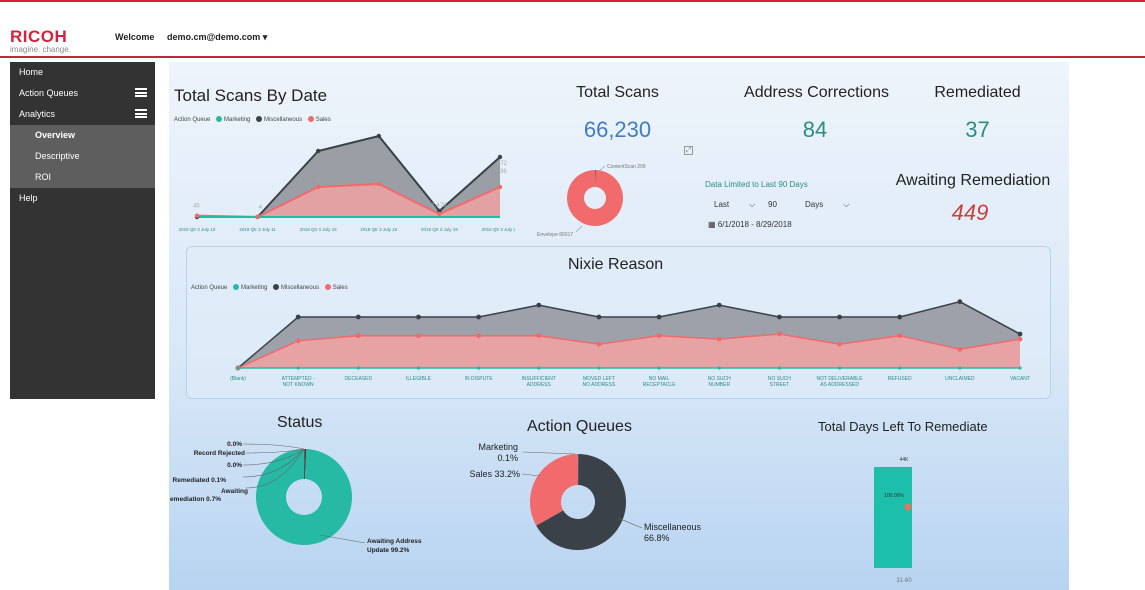  Describe the element at coordinates (234, 465) in the screenshot. I see `status-label: 0.0%` at that location.